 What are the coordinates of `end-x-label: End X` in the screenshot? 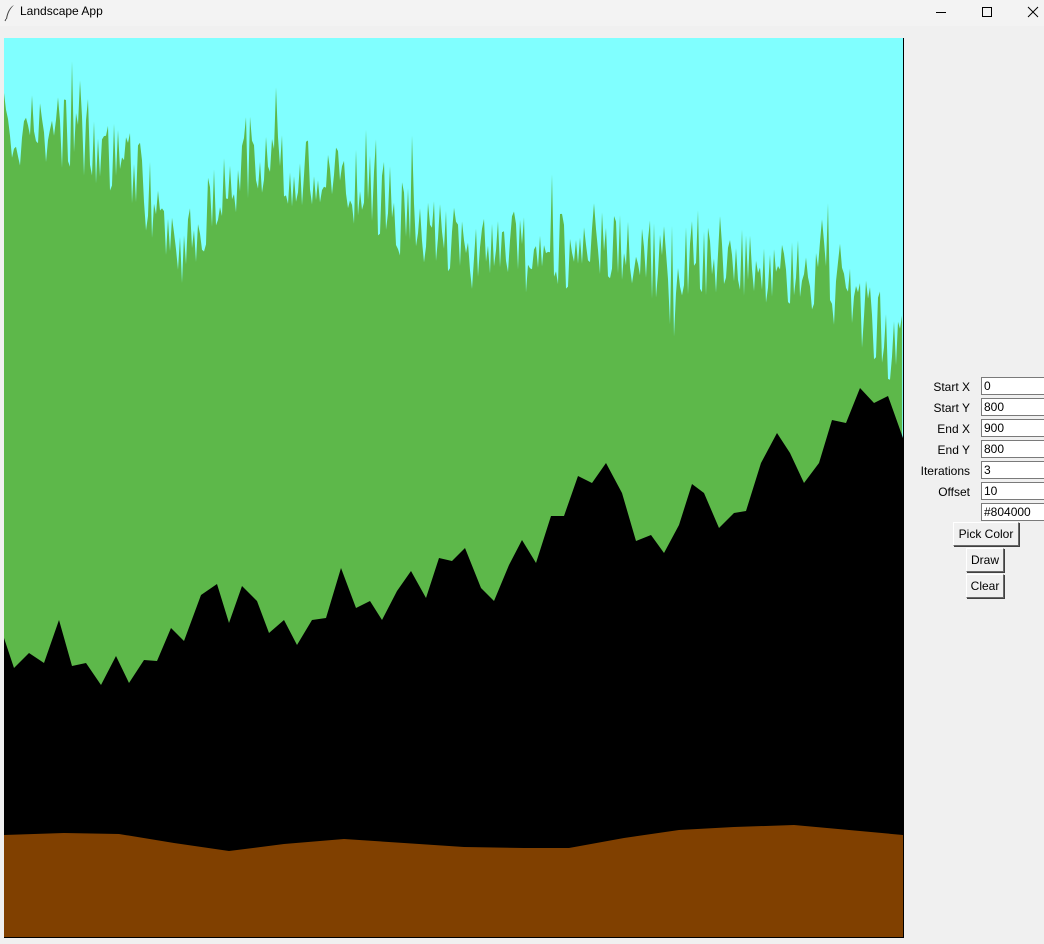 It's located at (953, 429).